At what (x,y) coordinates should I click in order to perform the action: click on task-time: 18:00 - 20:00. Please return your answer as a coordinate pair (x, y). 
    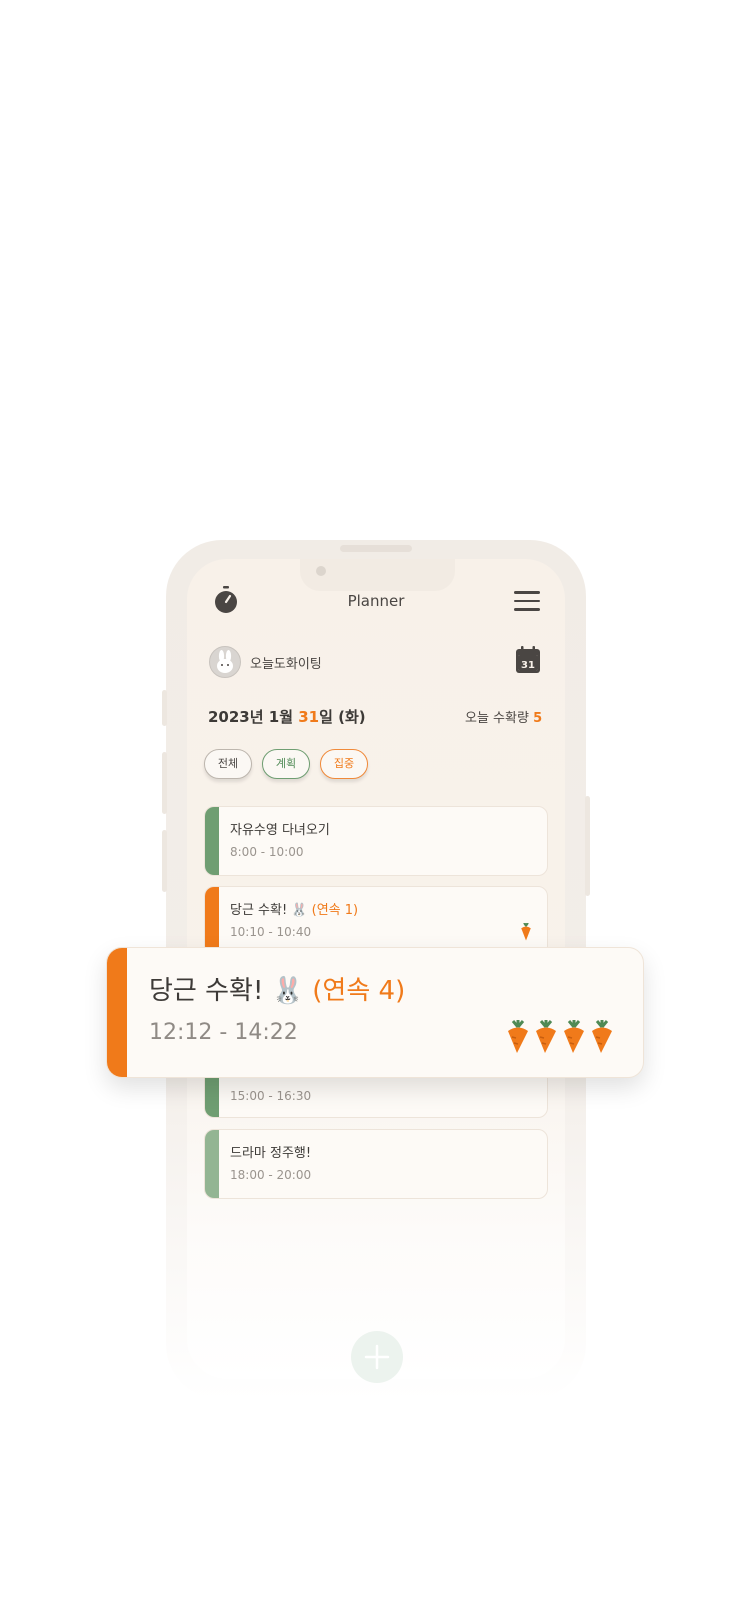
    Looking at the image, I should click on (271, 1175).